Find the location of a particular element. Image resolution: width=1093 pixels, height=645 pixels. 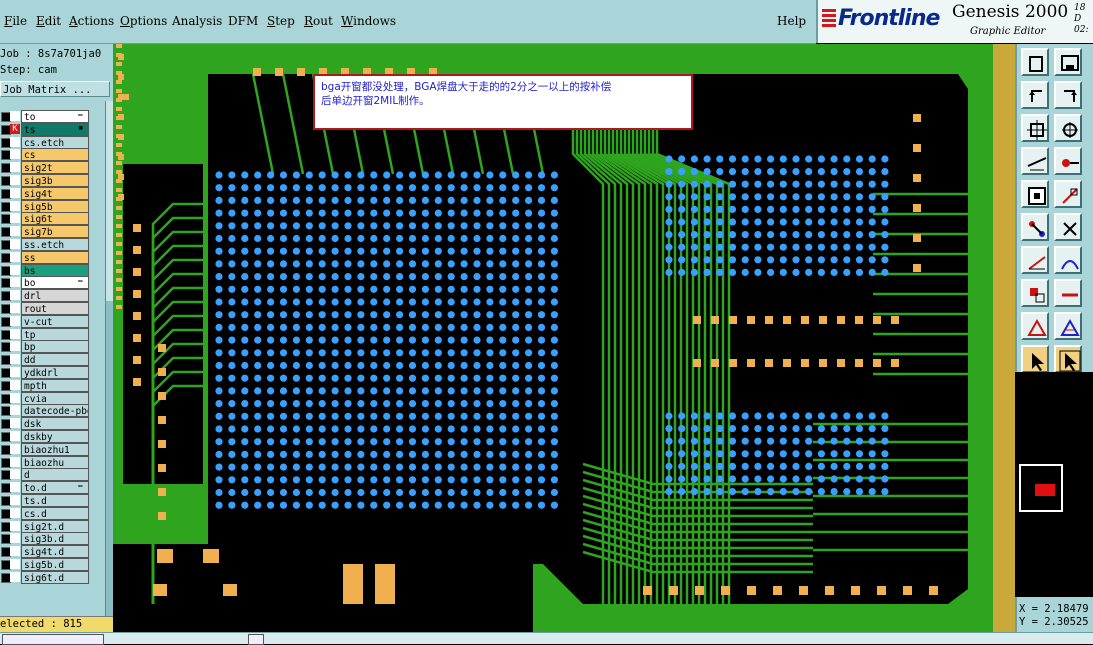

layer-row-ss-etch: ss.etch is located at coordinates (52, 244).